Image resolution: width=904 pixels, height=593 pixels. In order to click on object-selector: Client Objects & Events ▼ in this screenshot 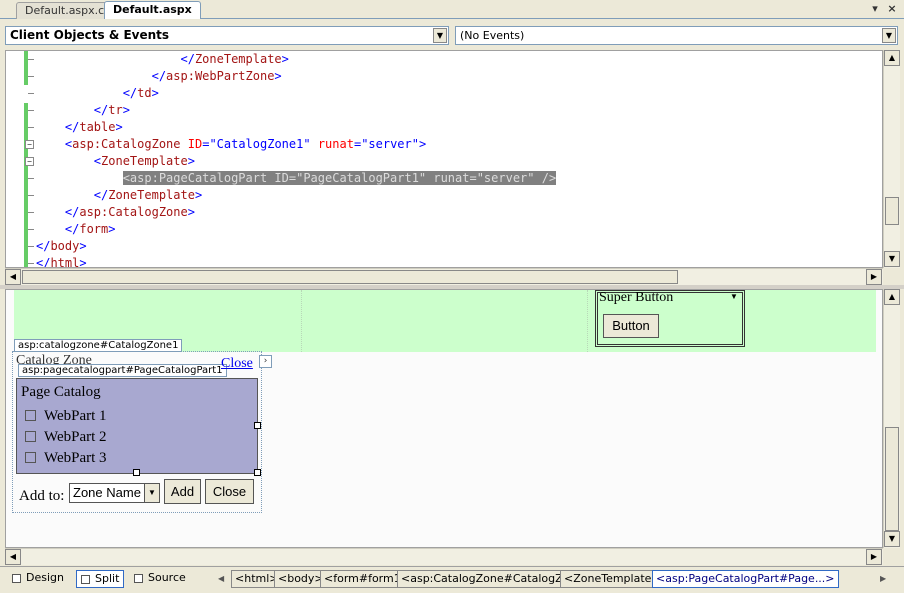, I will do `click(227, 35)`.